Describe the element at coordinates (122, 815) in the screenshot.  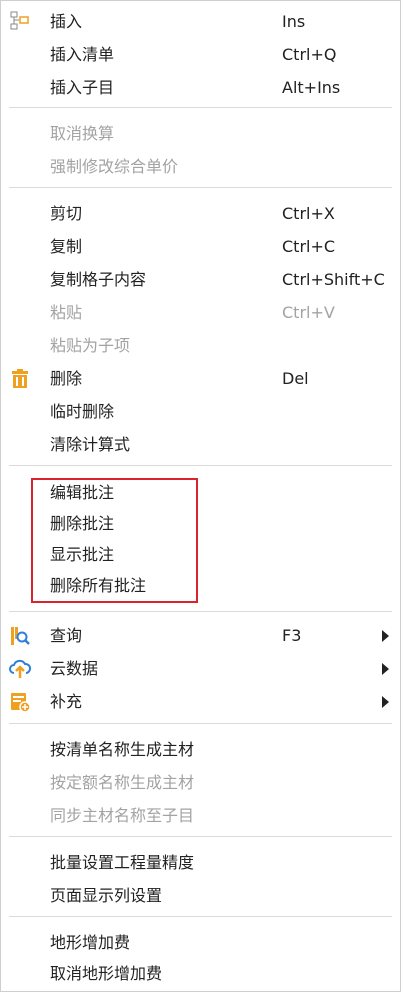
I see `menu-item-label: 同步主材名称至子目` at that location.